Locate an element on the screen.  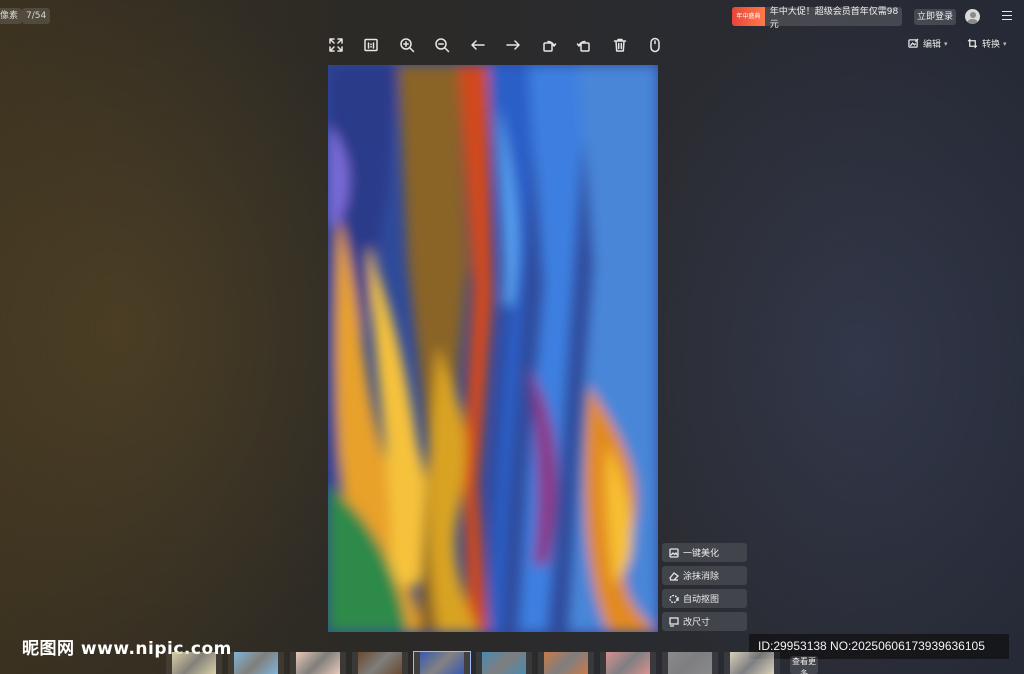
fullscreen-icon is located at coordinates (336, 45).